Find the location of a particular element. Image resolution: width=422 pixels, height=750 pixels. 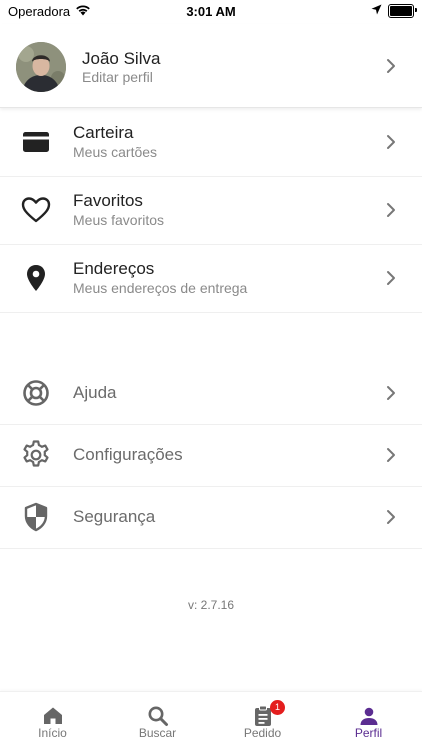

menu-item-favorites: Favoritos Meus favoritos is located at coordinates (211, 210).